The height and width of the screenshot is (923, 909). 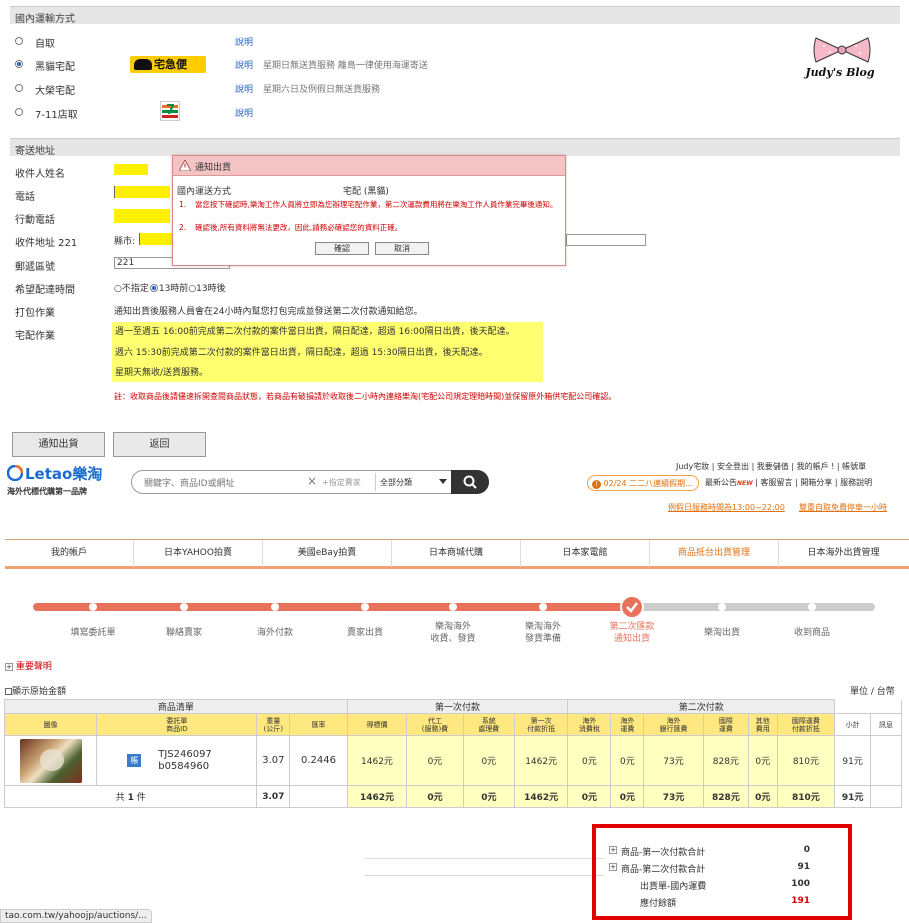 I want to click on order-link: TJS246097, so click(x=185, y=755).